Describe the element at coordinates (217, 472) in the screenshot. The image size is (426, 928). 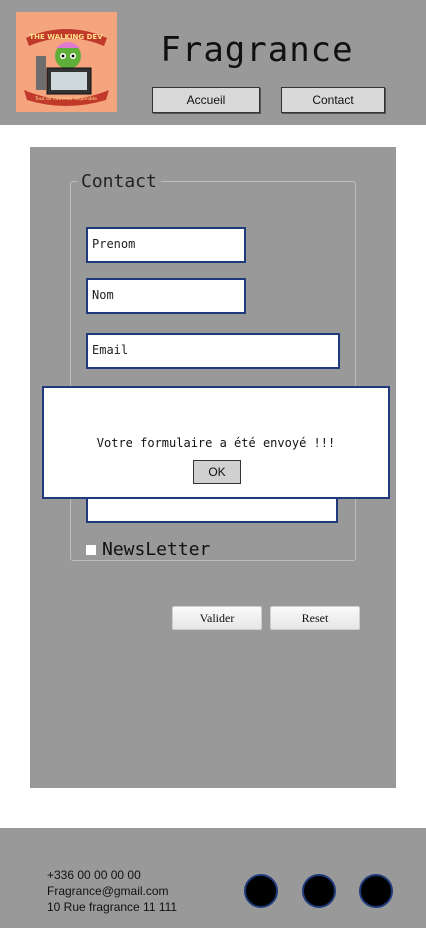
I see `ok-button: OK` at that location.